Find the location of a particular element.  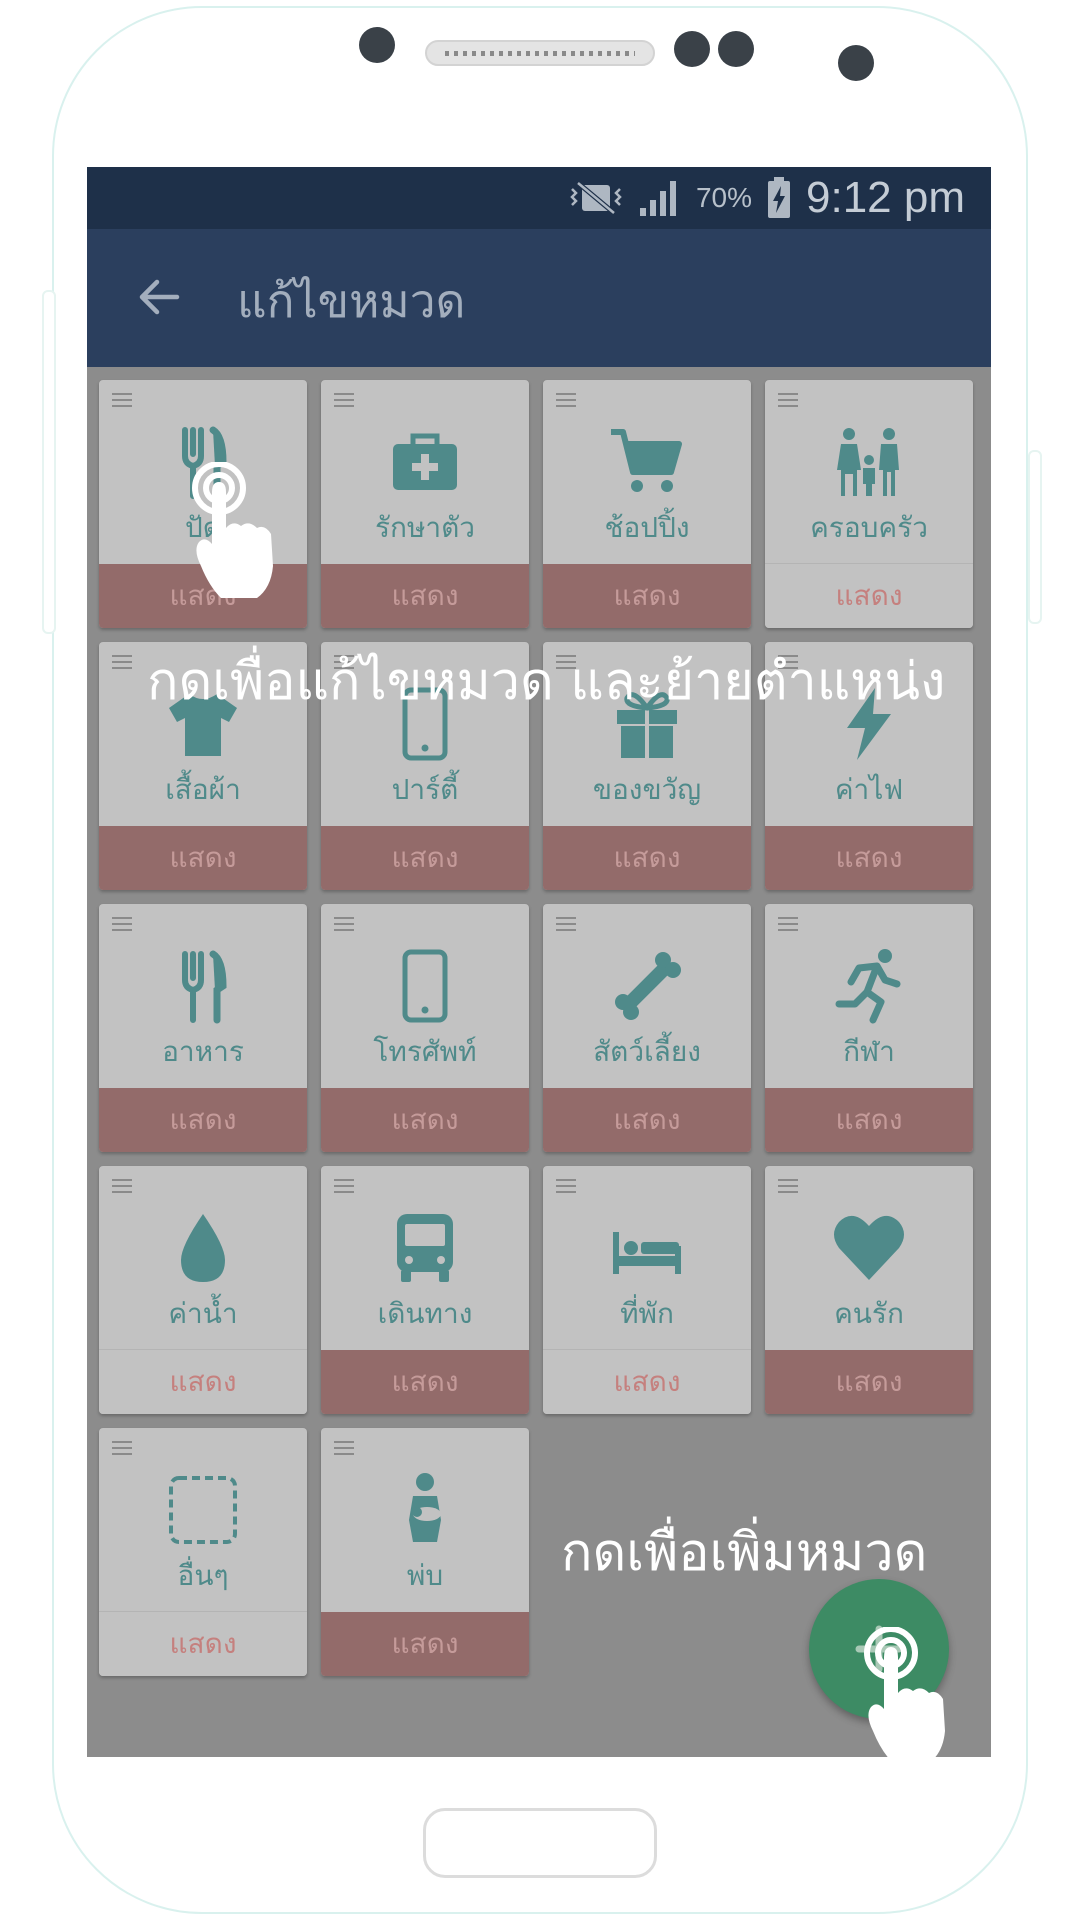

category-label: ของขวัญ is located at coordinates (647, 789).